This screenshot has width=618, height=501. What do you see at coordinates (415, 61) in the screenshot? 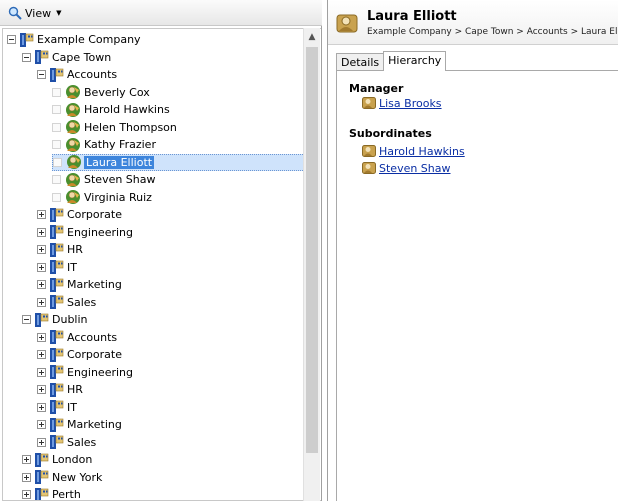
I see `tab-hierarchy: Hierarchy` at bounding box center [415, 61].